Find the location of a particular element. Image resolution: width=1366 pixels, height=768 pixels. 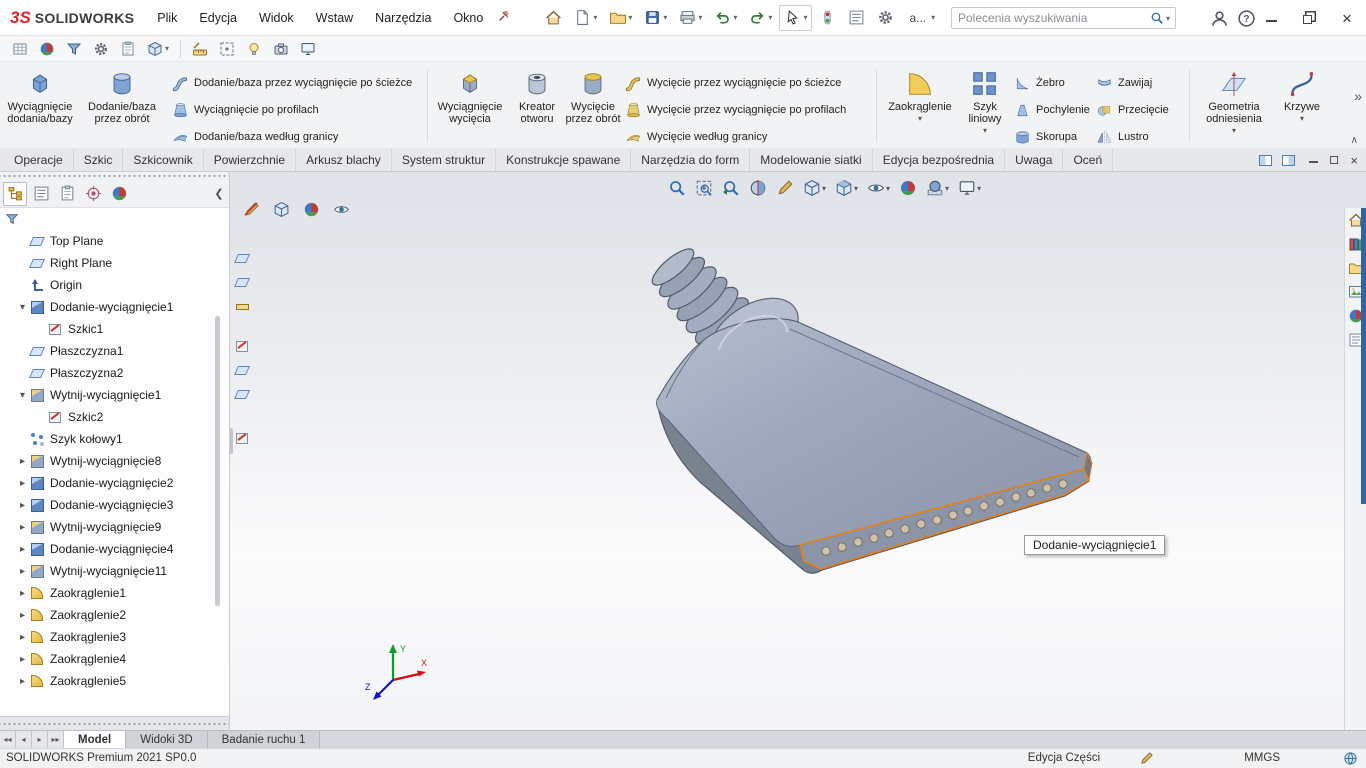

command-tab: Modelowanie siatki is located at coordinates (811, 160).